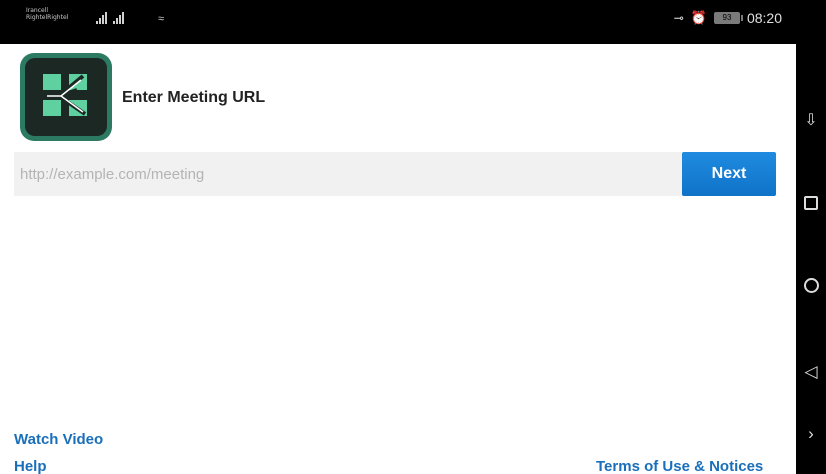 Image resolution: width=826 pixels, height=474 pixels. What do you see at coordinates (811, 203) in the screenshot?
I see `recents-square-icon` at bounding box center [811, 203].